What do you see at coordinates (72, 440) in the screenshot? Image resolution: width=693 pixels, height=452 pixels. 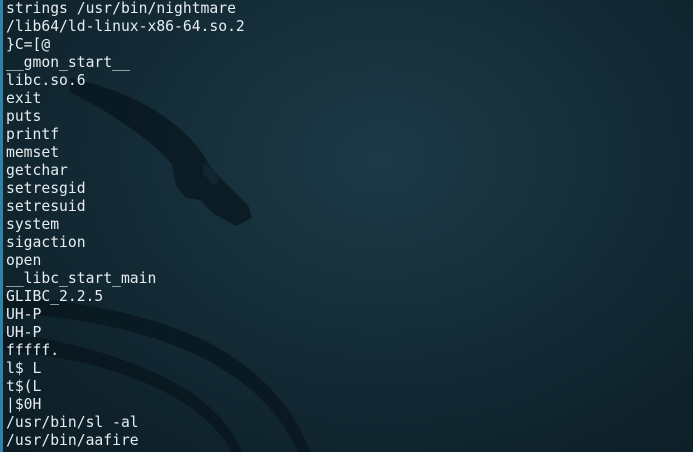 I see `output-line: /usr/bin/aafire` at bounding box center [72, 440].